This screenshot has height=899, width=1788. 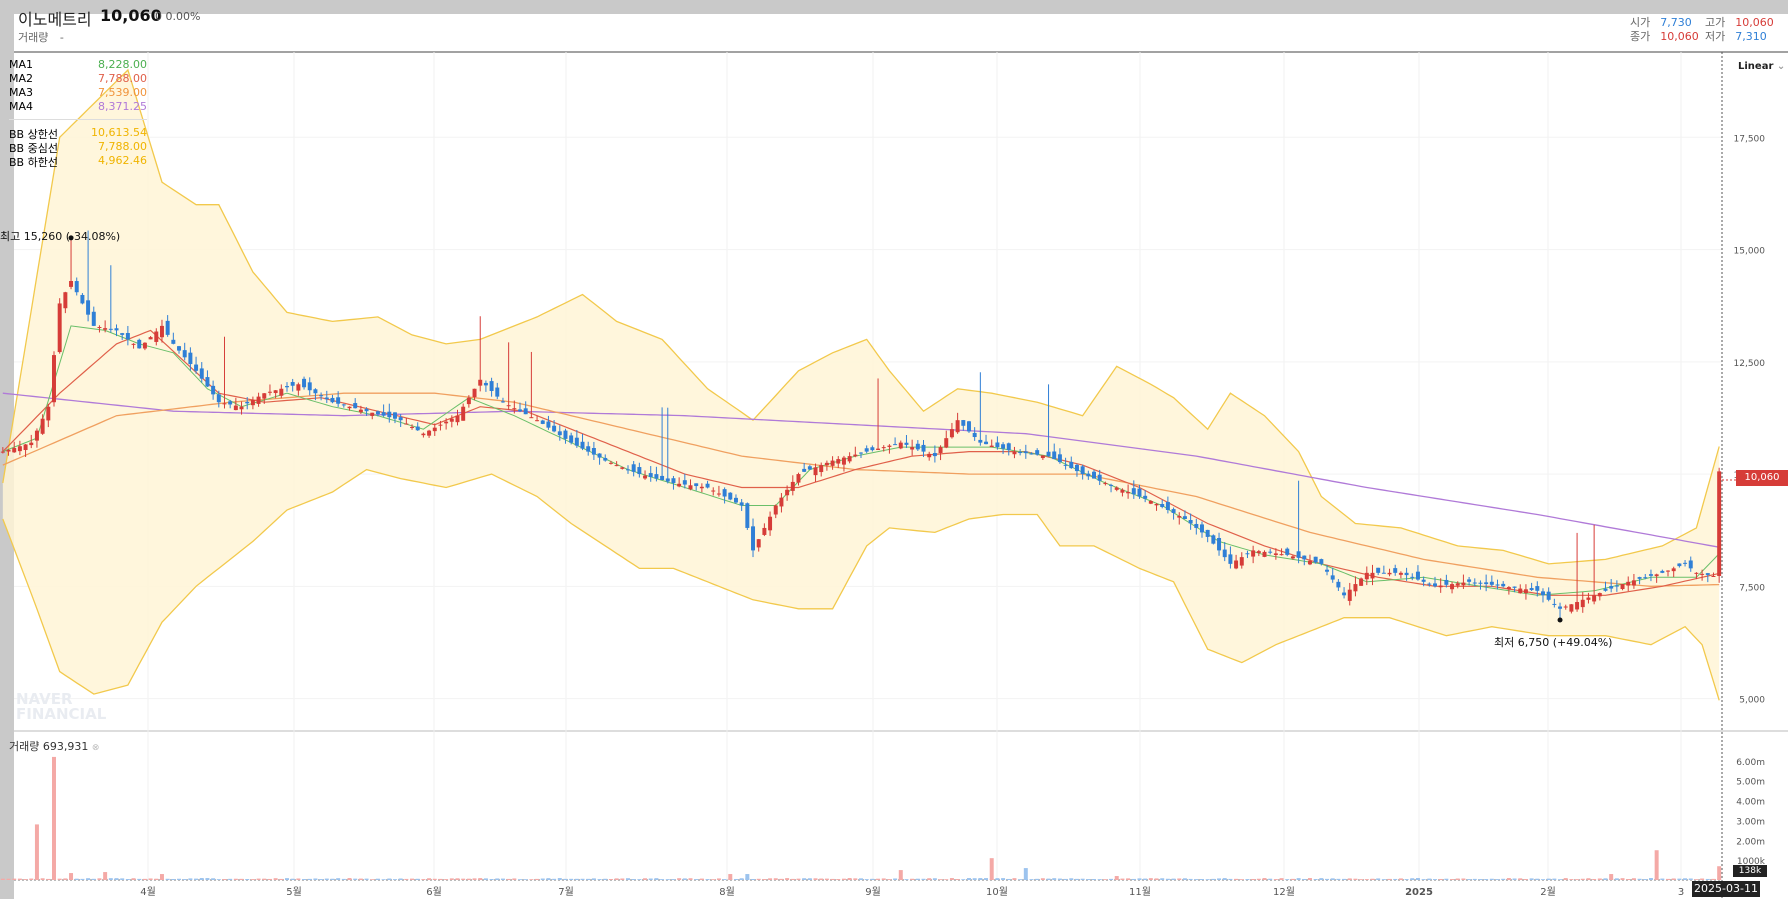 I want to click on volume-bars, so click(x=861, y=818).